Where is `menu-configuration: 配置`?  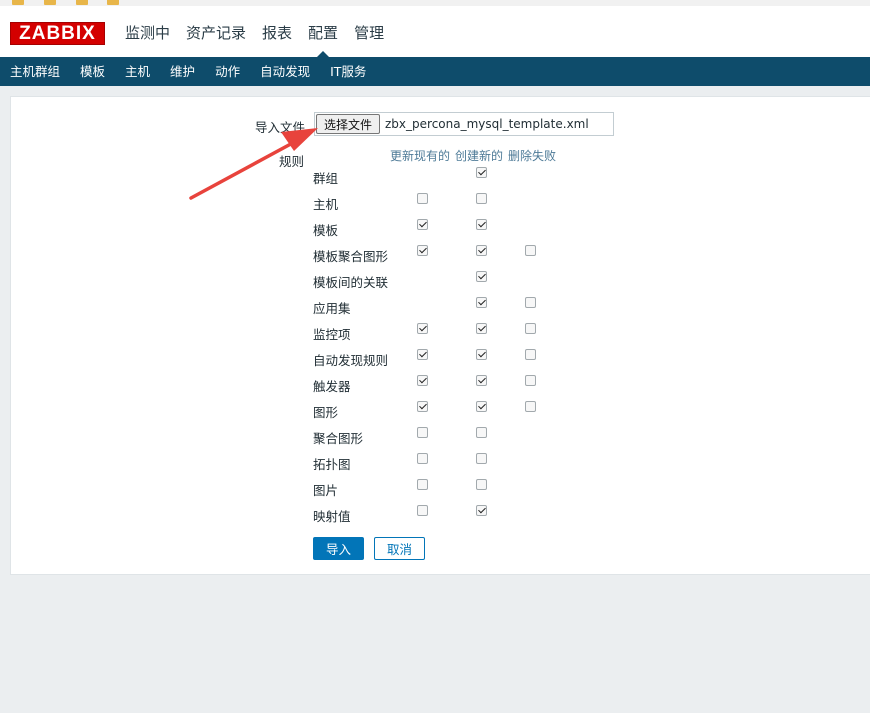 menu-configuration: 配置 is located at coordinates (323, 31).